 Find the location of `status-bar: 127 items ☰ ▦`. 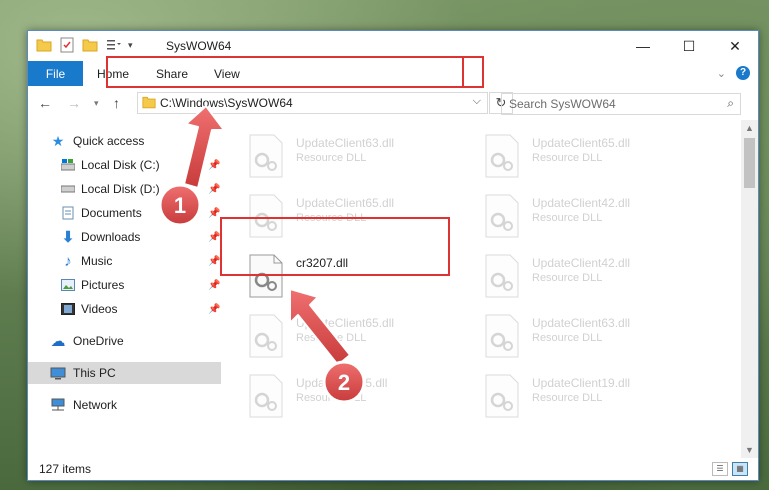

status-bar: 127 items ☰ ▦ is located at coordinates (393, 469).